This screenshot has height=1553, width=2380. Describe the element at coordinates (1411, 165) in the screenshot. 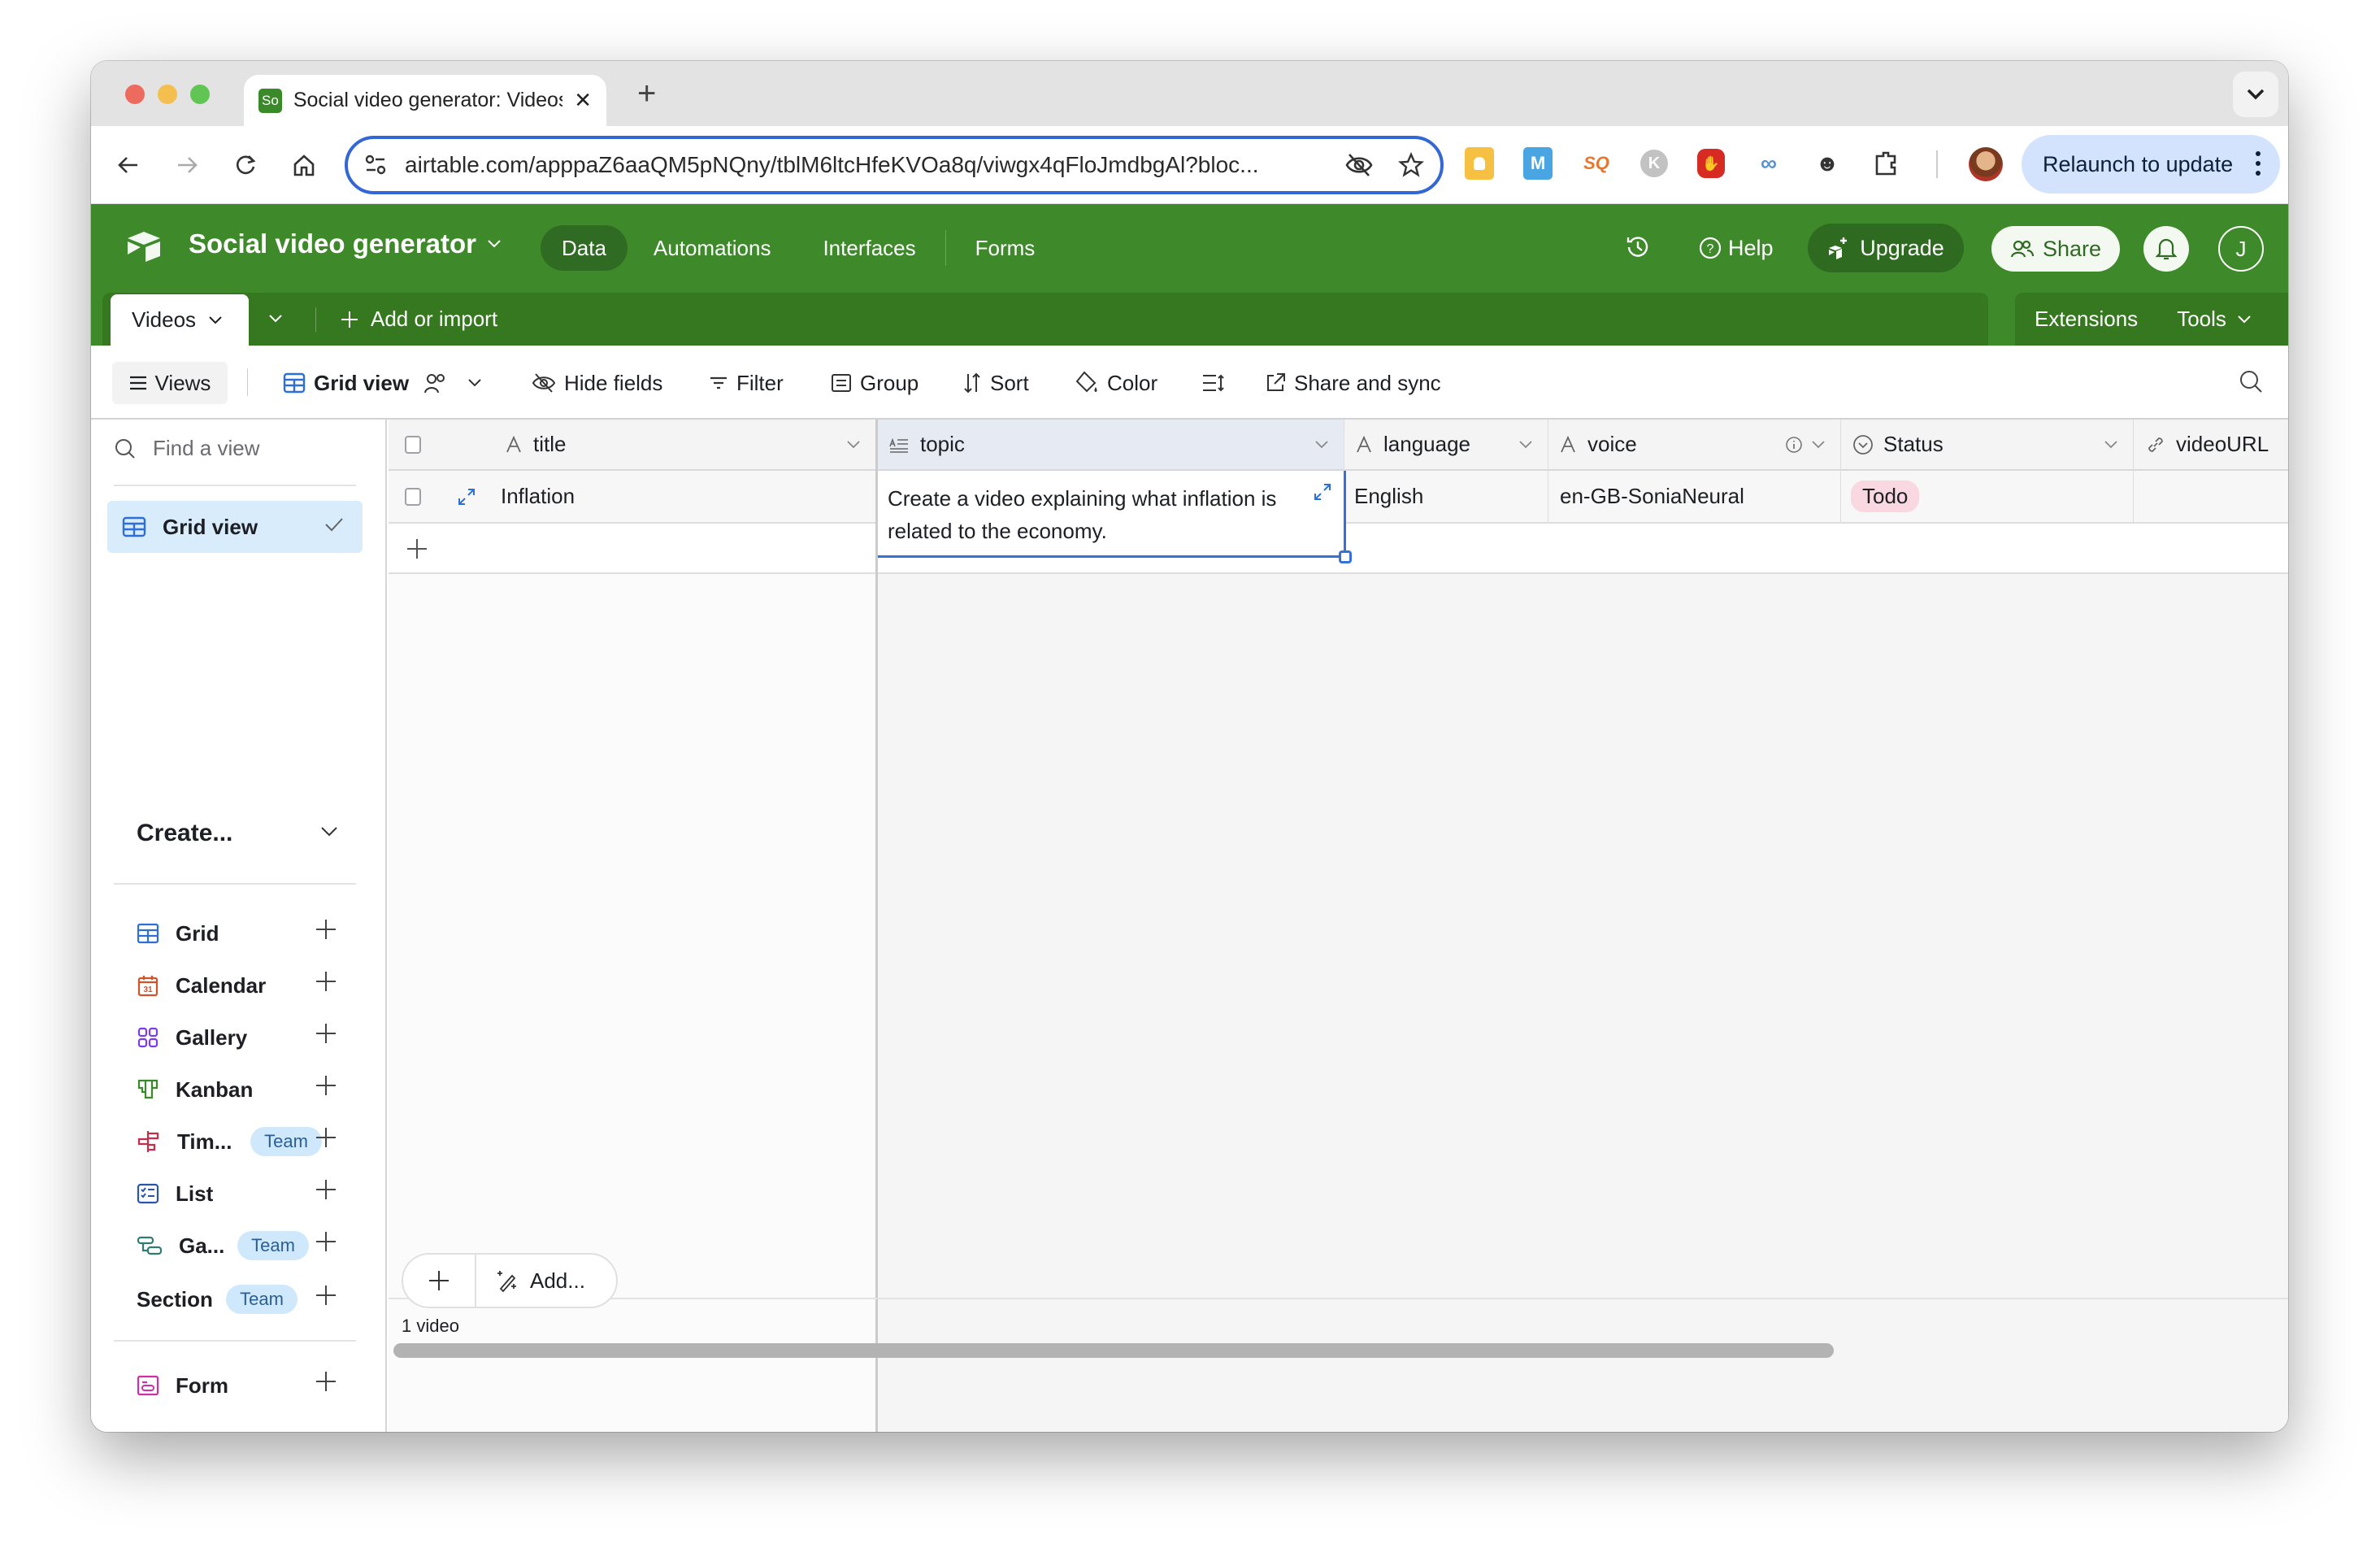

I see `bookmark-star-icon` at that location.